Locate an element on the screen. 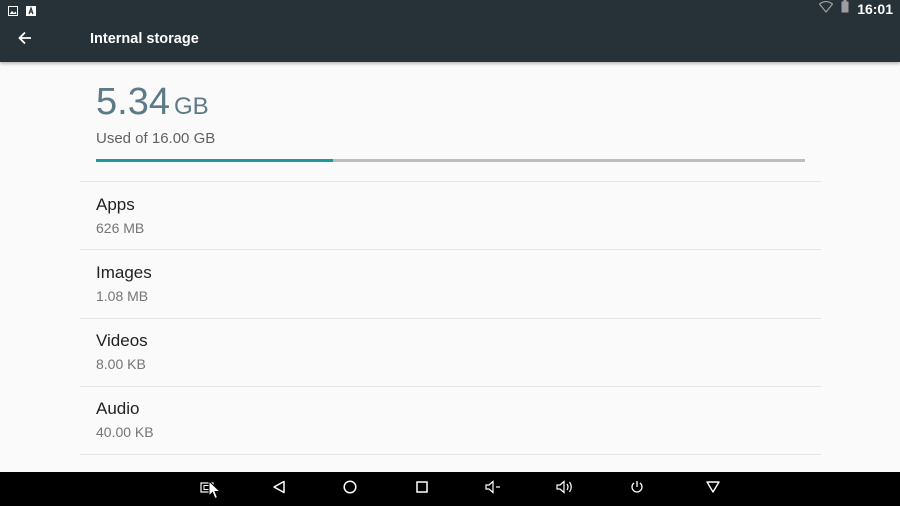  back-button is located at coordinates (25, 40).